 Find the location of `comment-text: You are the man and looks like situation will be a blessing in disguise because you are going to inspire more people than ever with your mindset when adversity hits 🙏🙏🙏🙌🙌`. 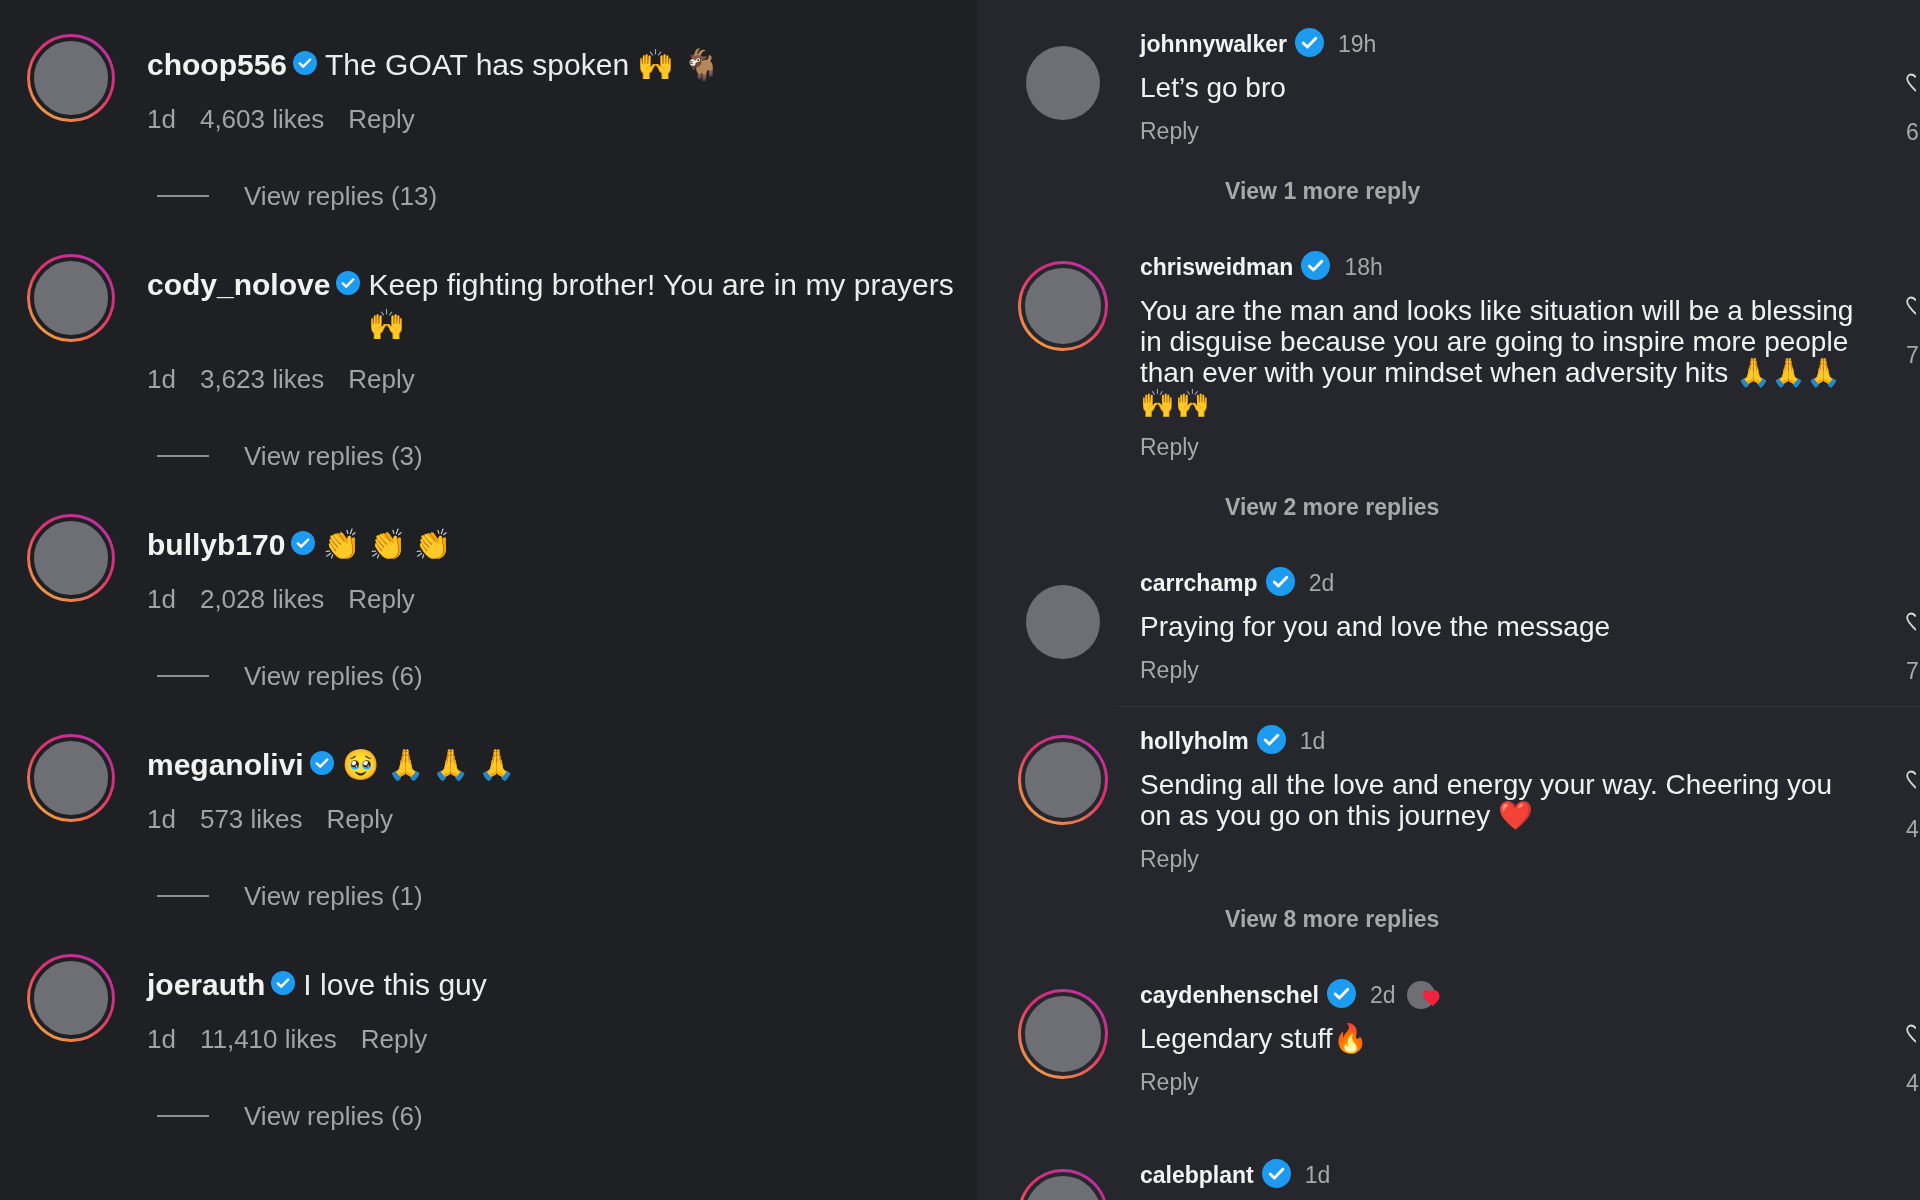

comment-text: You are the man and looks like situation will be a blessing in disguise because you are going to inspire more people than ever with your mindset when adversity hits 🙏🙏🙏🙌🙌 is located at coordinates (1497, 357).